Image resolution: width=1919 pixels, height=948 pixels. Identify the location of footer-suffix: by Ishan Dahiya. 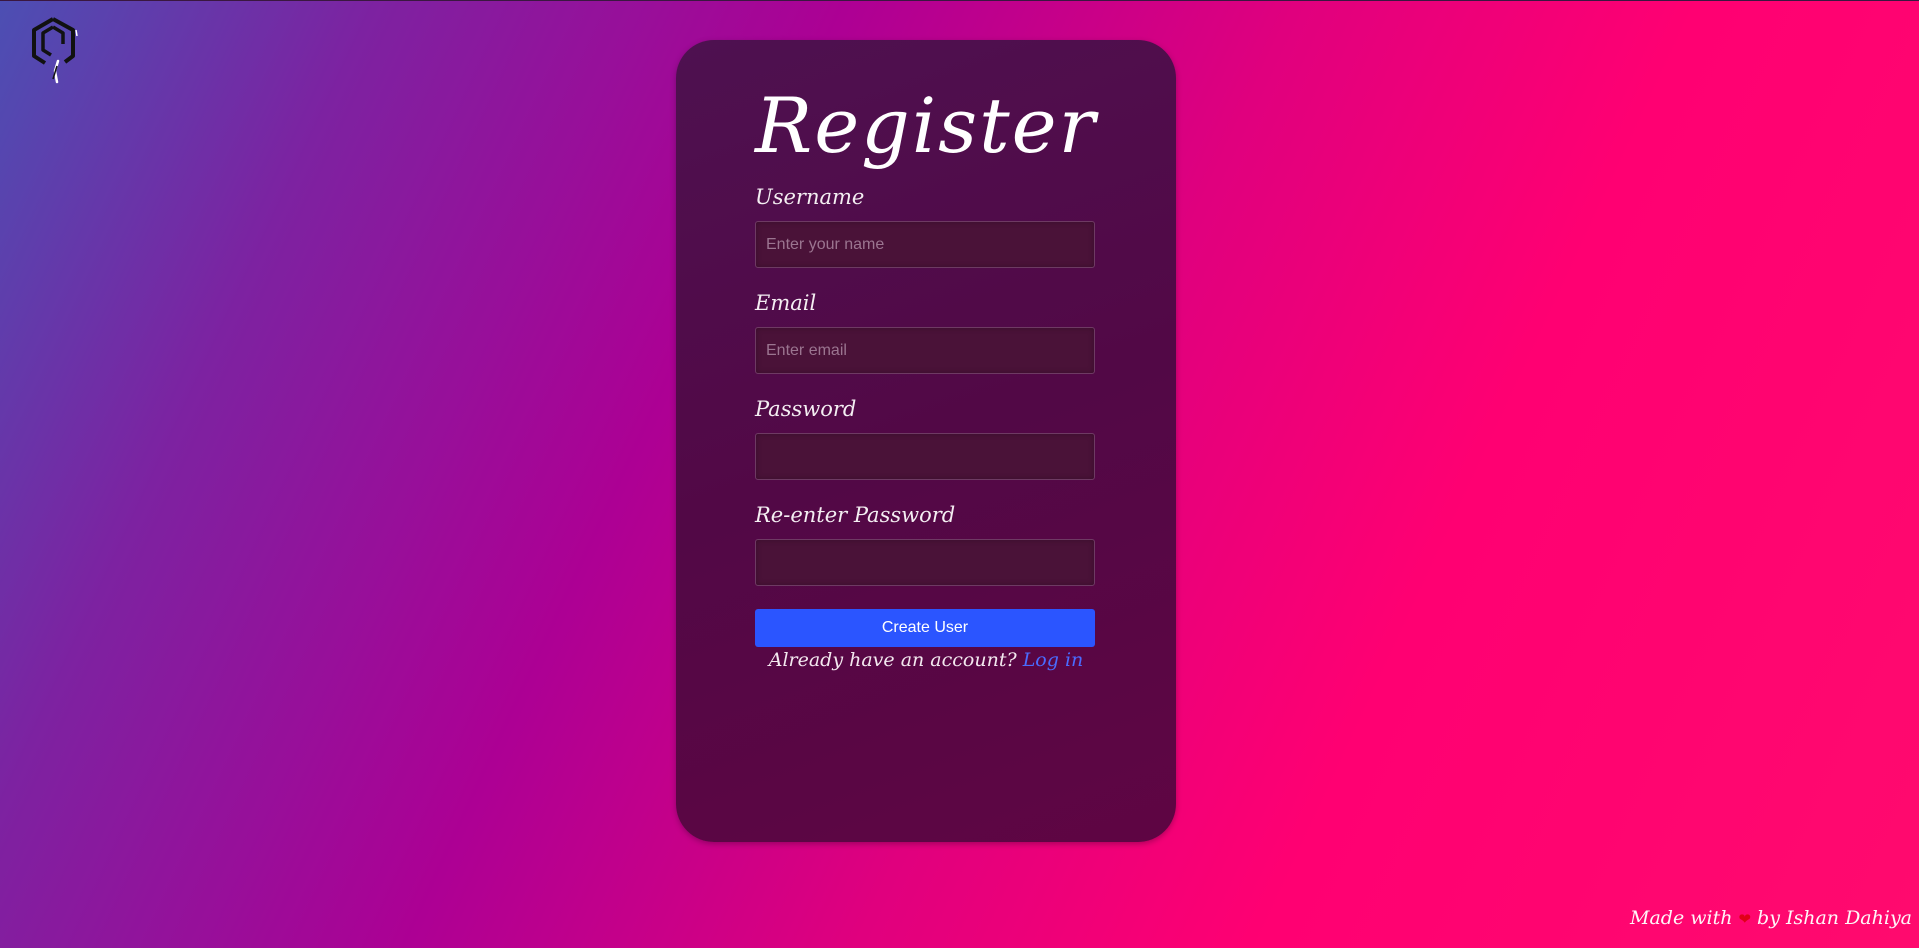
(1834, 918).